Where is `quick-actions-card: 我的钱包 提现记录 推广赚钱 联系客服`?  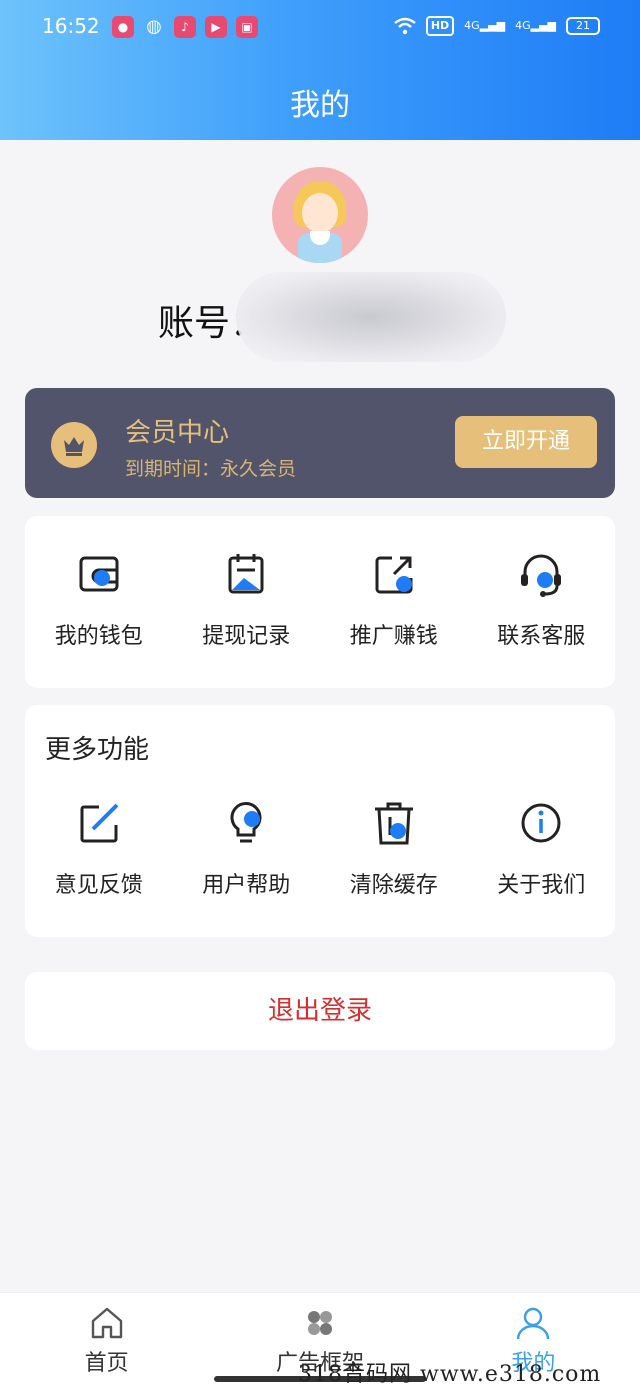 quick-actions-card: 我的钱包 提现记录 推广赚钱 联系客服 is located at coordinates (320, 602).